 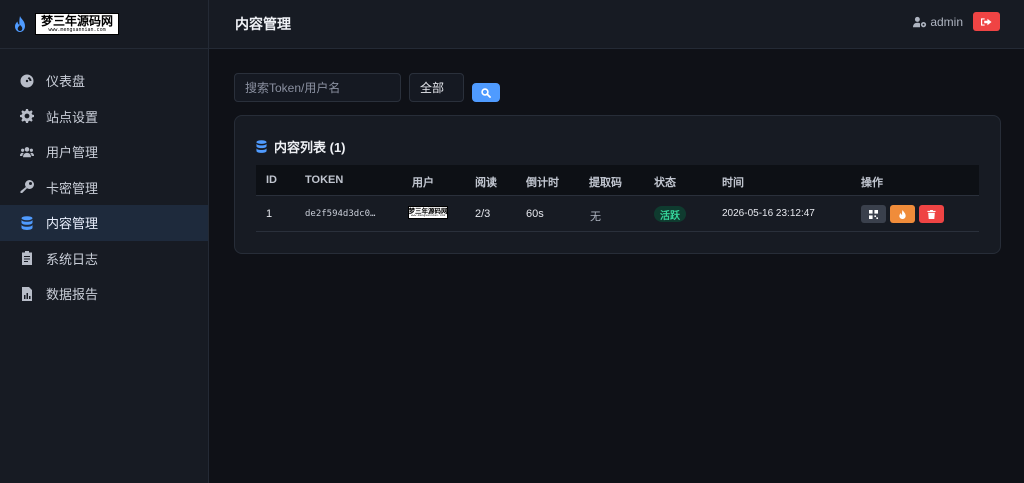 What do you see at coordinates (72, 153) in the screenshot?
I see `sidebar-item-label: 用户管理` at bounding box center [72, 153].